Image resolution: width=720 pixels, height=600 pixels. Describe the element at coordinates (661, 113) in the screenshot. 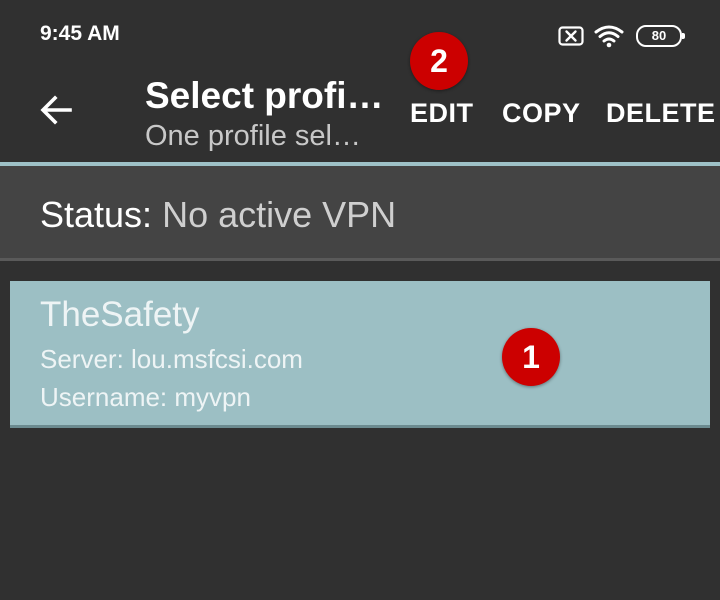

I see `delete-button: DELETE` at that location.